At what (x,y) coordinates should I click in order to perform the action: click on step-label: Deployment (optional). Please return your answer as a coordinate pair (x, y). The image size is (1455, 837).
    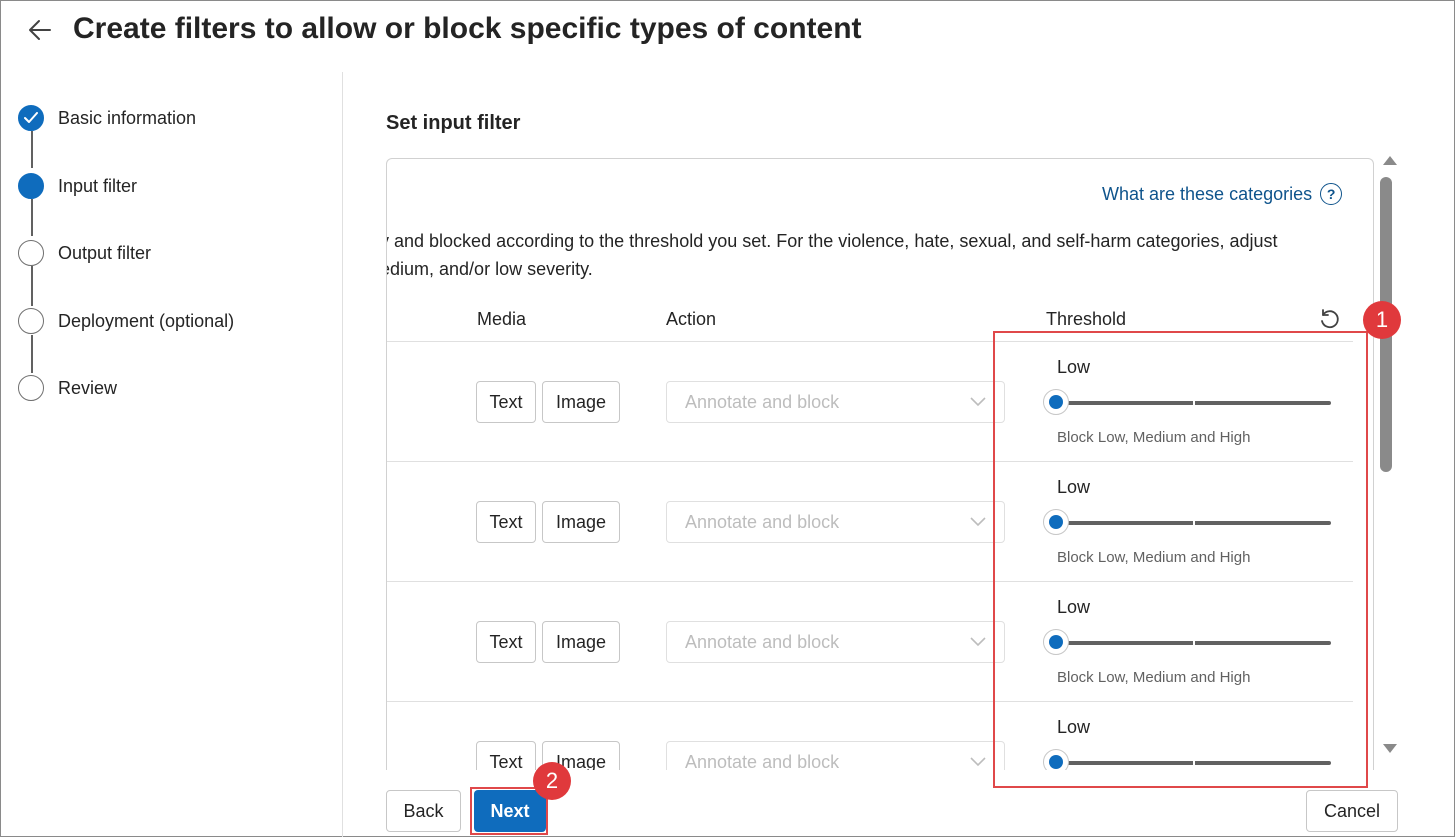
    Looking at the image, I should click on (146, 320).